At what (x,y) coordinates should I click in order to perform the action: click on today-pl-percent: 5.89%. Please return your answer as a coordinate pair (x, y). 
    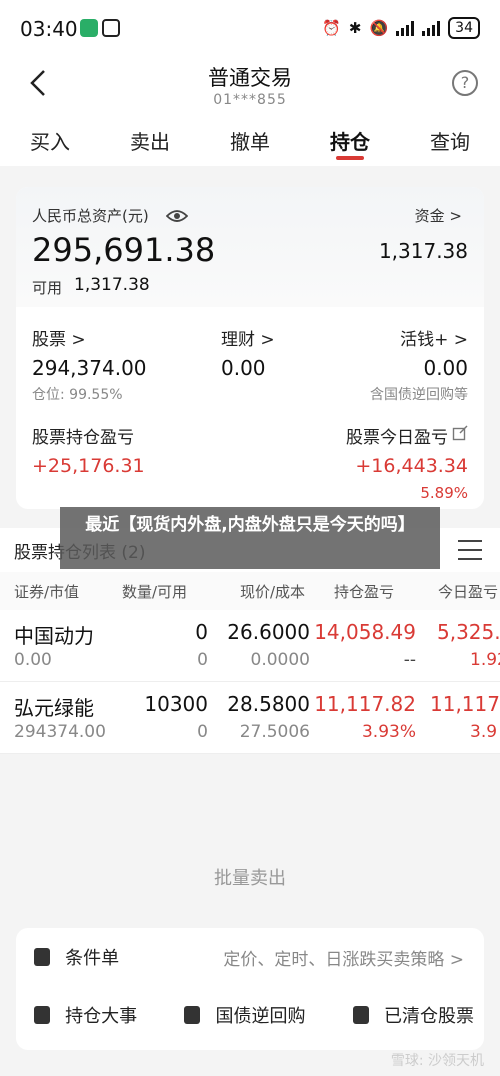
    Looking at the image, I should click on (444, 493).